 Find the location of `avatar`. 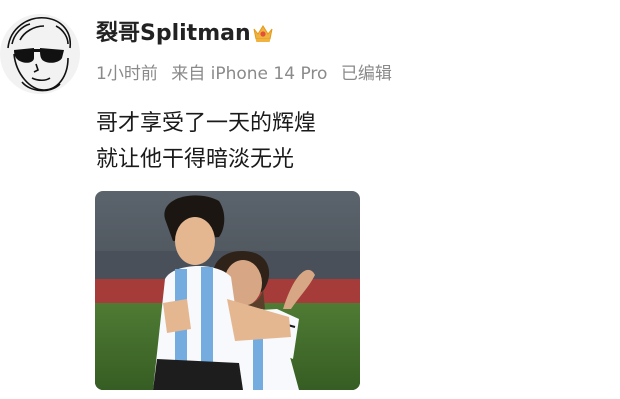

avatar is located at coordinates (40, 52).